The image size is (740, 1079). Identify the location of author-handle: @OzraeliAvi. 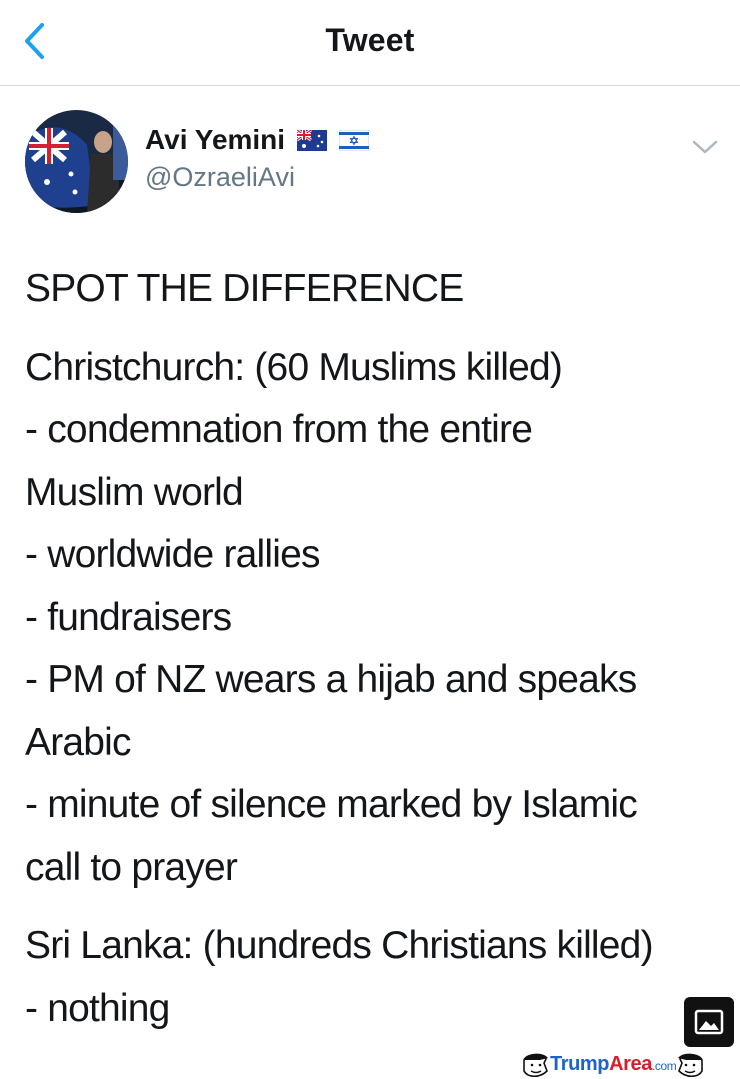
(220, 177).